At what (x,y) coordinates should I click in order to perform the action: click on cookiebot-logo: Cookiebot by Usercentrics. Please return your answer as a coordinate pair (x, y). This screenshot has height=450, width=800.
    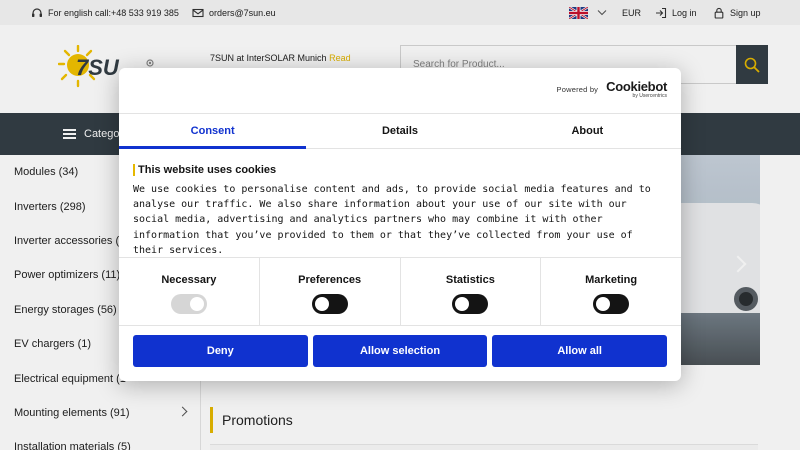
    Looking at the image, I should click on (636, 89).